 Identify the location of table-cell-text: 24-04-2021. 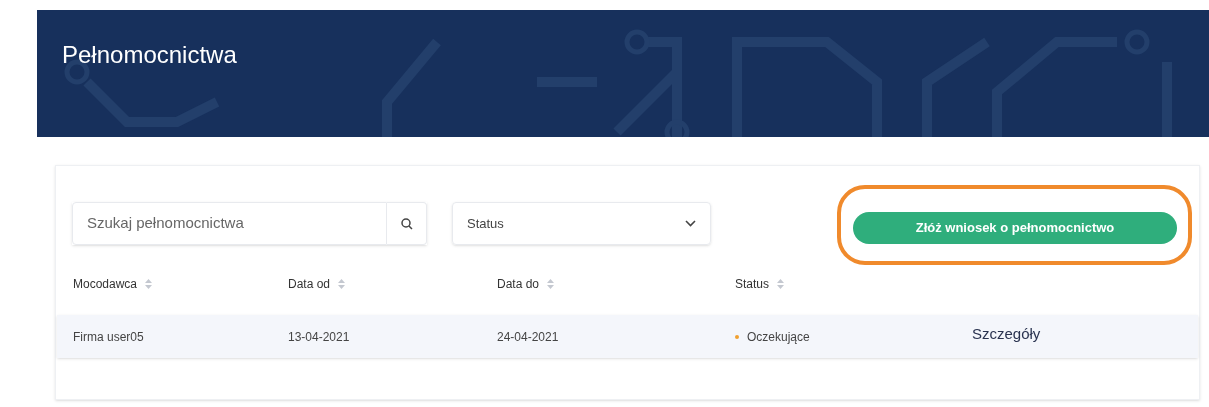
(528, 337).